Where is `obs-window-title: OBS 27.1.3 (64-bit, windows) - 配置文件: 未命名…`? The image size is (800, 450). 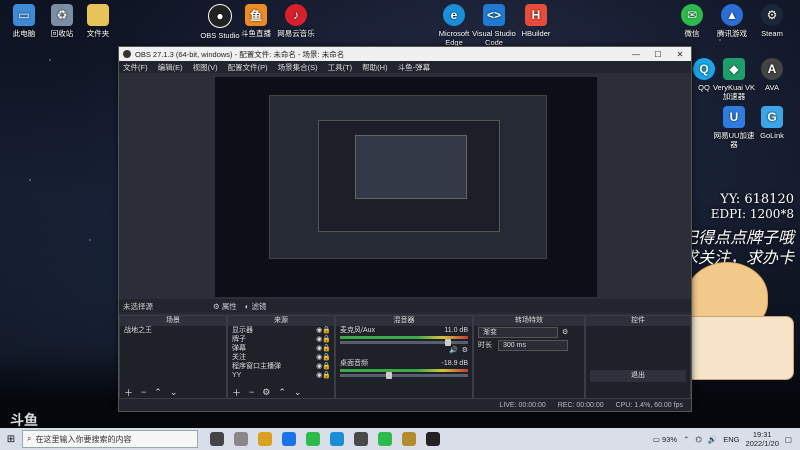
obs-window-title: OBS 27.1.3 (64-bit, windows) - 配置文件: 未命名… is located at coordinates (240, 54).